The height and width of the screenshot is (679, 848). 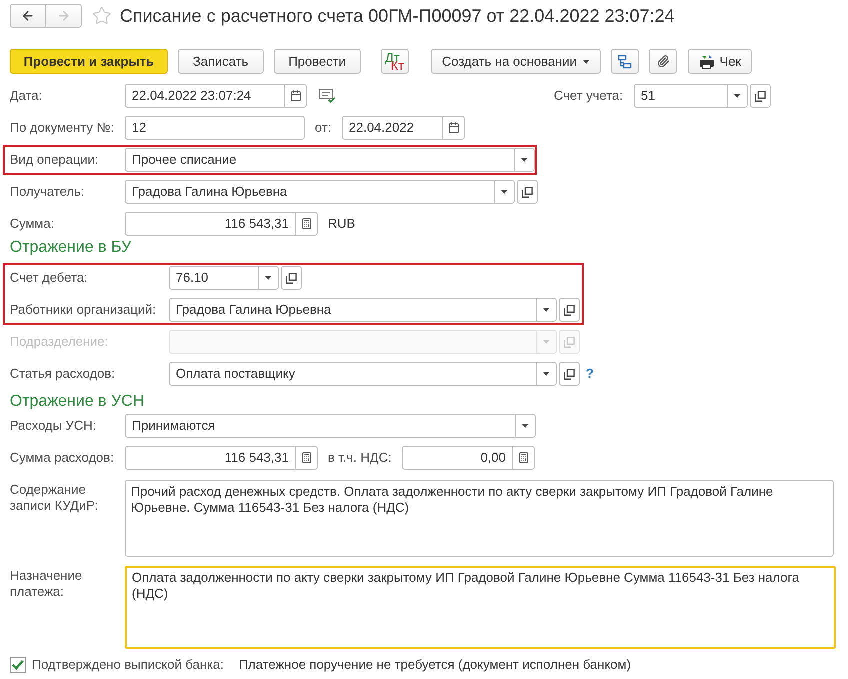 I want to click on post-and-close-button: Провести и закрыть, so click(x=89, y=61).